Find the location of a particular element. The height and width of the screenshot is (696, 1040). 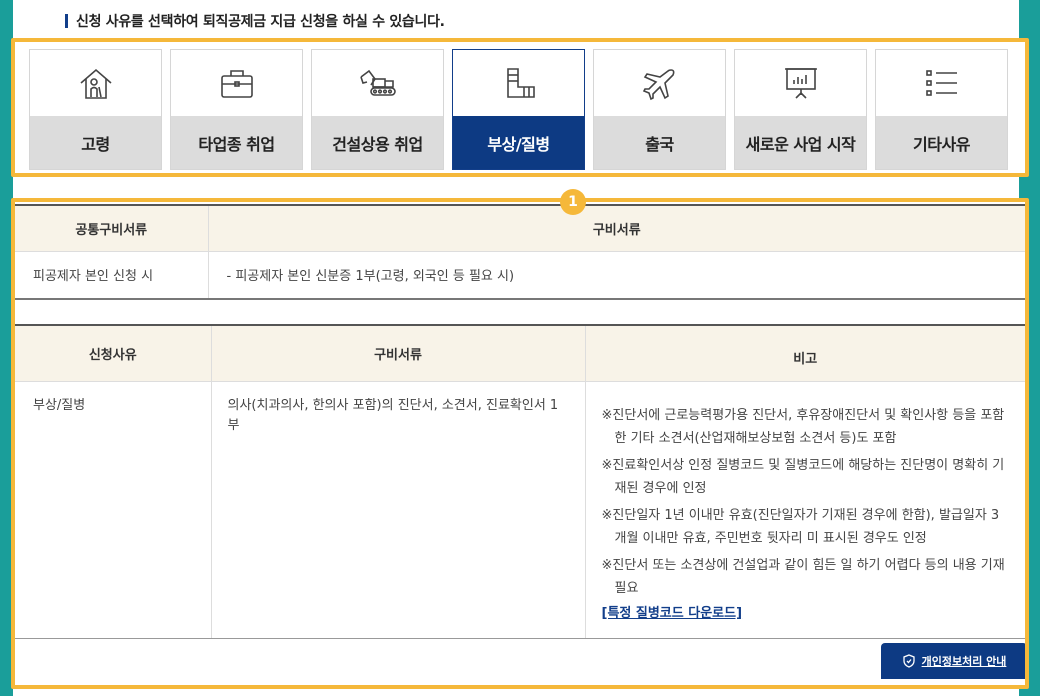

tab-label: 새로운 사업 시작 is located at coordinates (800, 142).